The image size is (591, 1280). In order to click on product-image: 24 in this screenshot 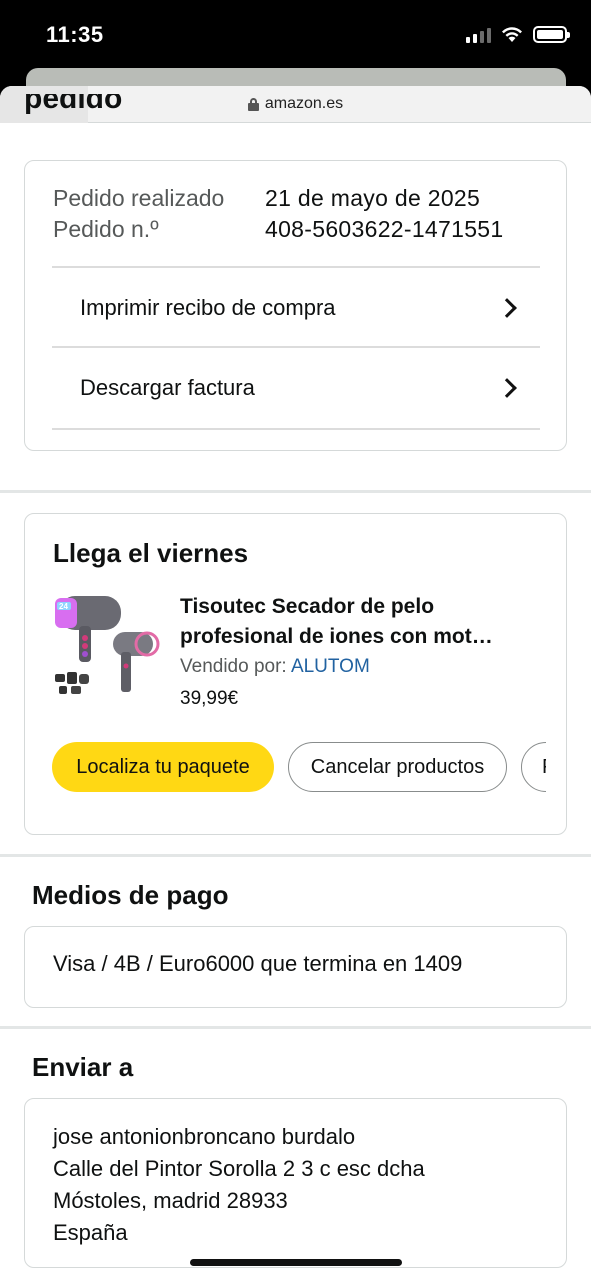, I will do `click(107, 644)`.